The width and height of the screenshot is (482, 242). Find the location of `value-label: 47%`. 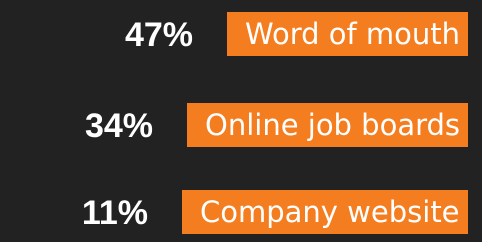

value-label: 47% is located at coordinates (158, 35).